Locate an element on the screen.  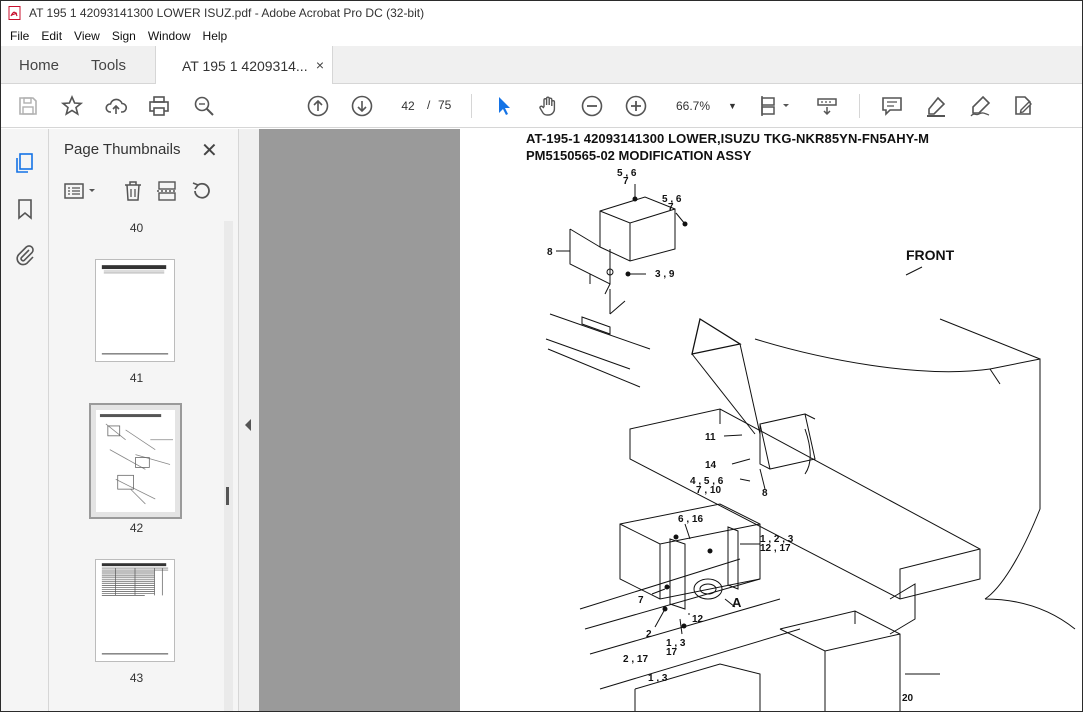
collapse-arrow-icon is located at coordinates (248, 425).